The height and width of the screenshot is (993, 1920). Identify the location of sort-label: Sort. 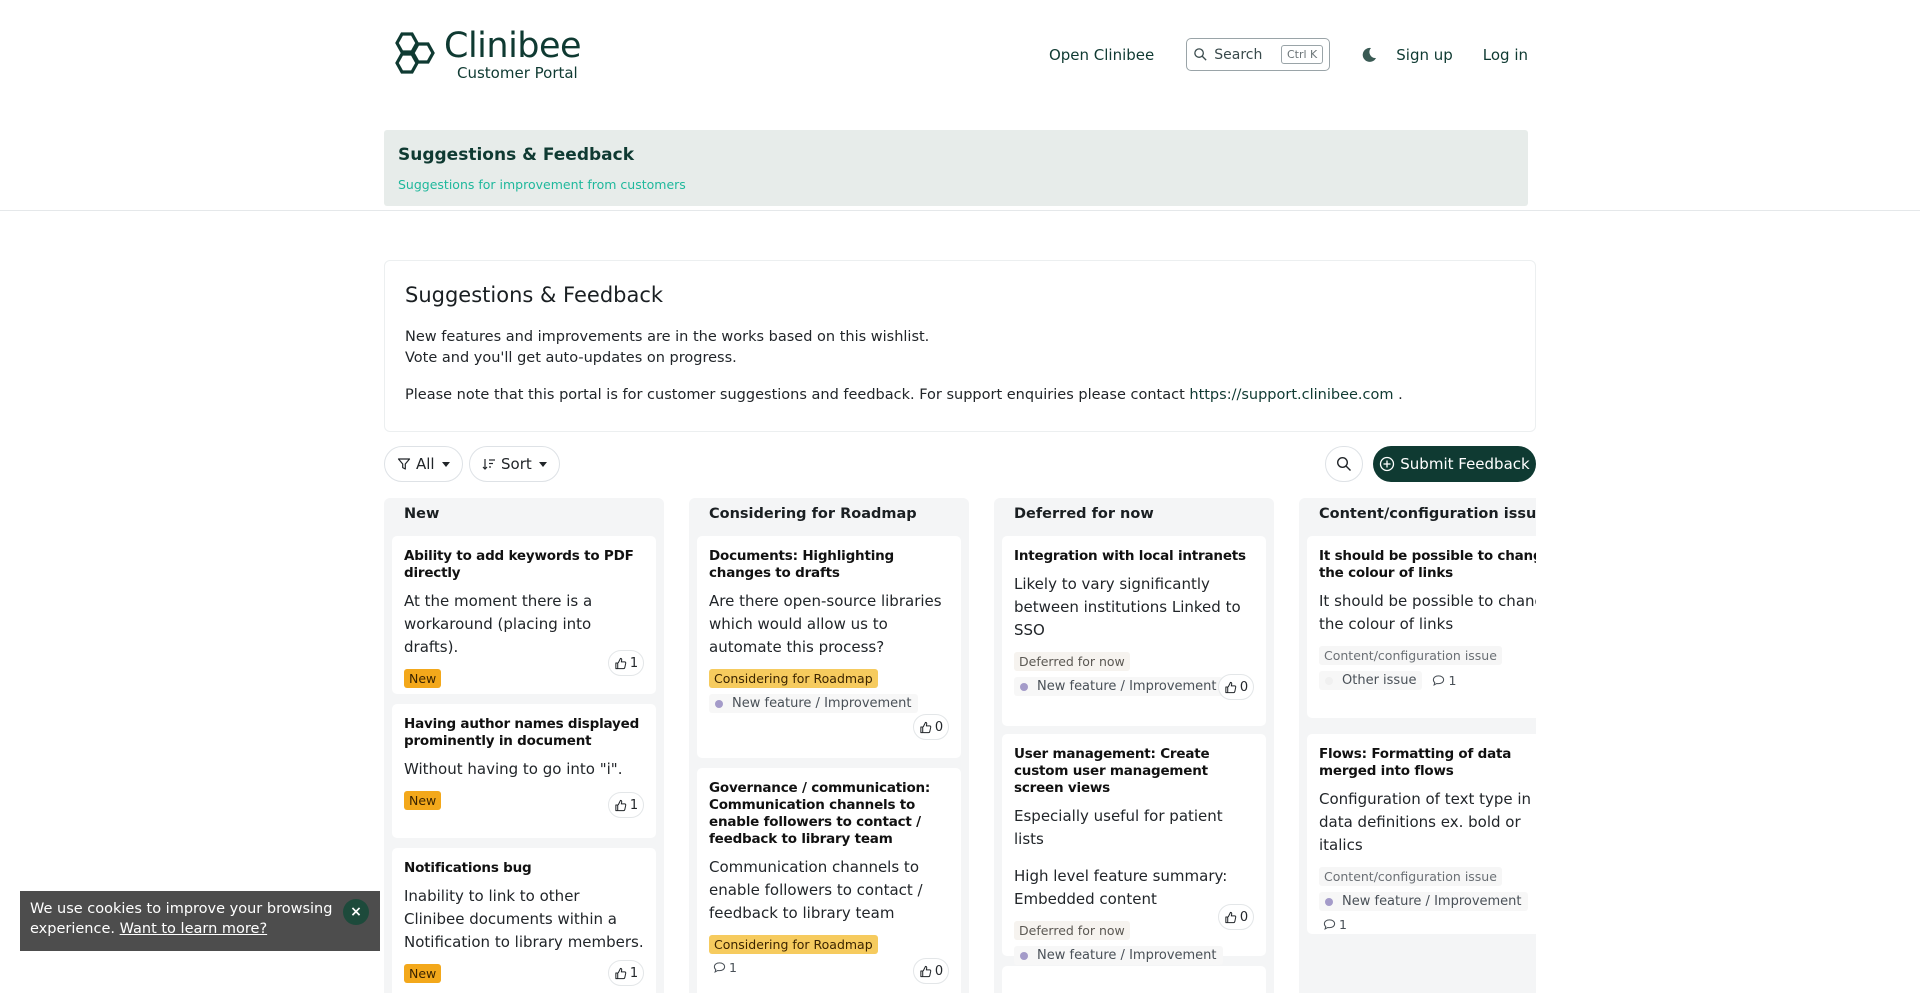
(516, 464).